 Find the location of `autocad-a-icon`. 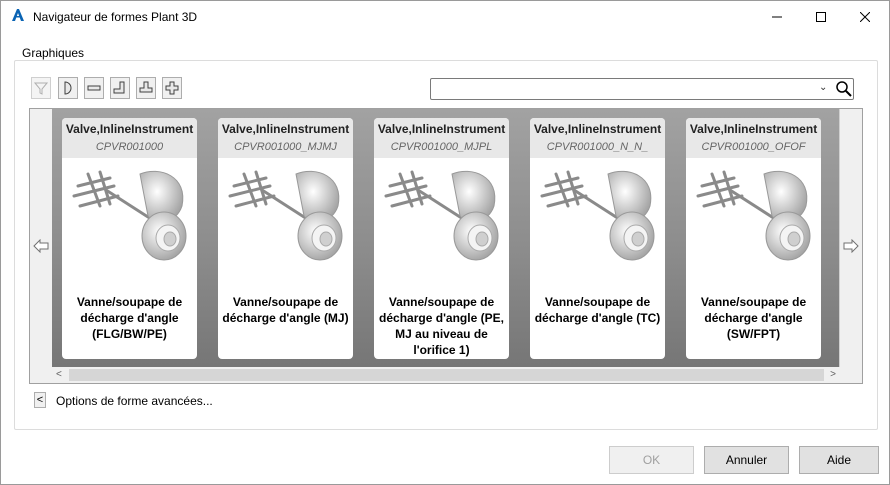

autocad-a-icon is located at coordinates (18, 15).